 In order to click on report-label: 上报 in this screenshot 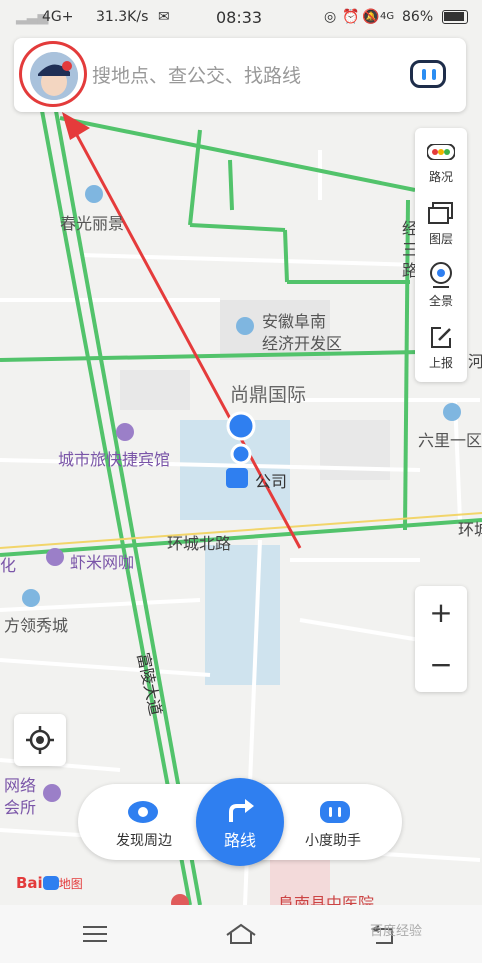, I will do `click(440, 363)`.